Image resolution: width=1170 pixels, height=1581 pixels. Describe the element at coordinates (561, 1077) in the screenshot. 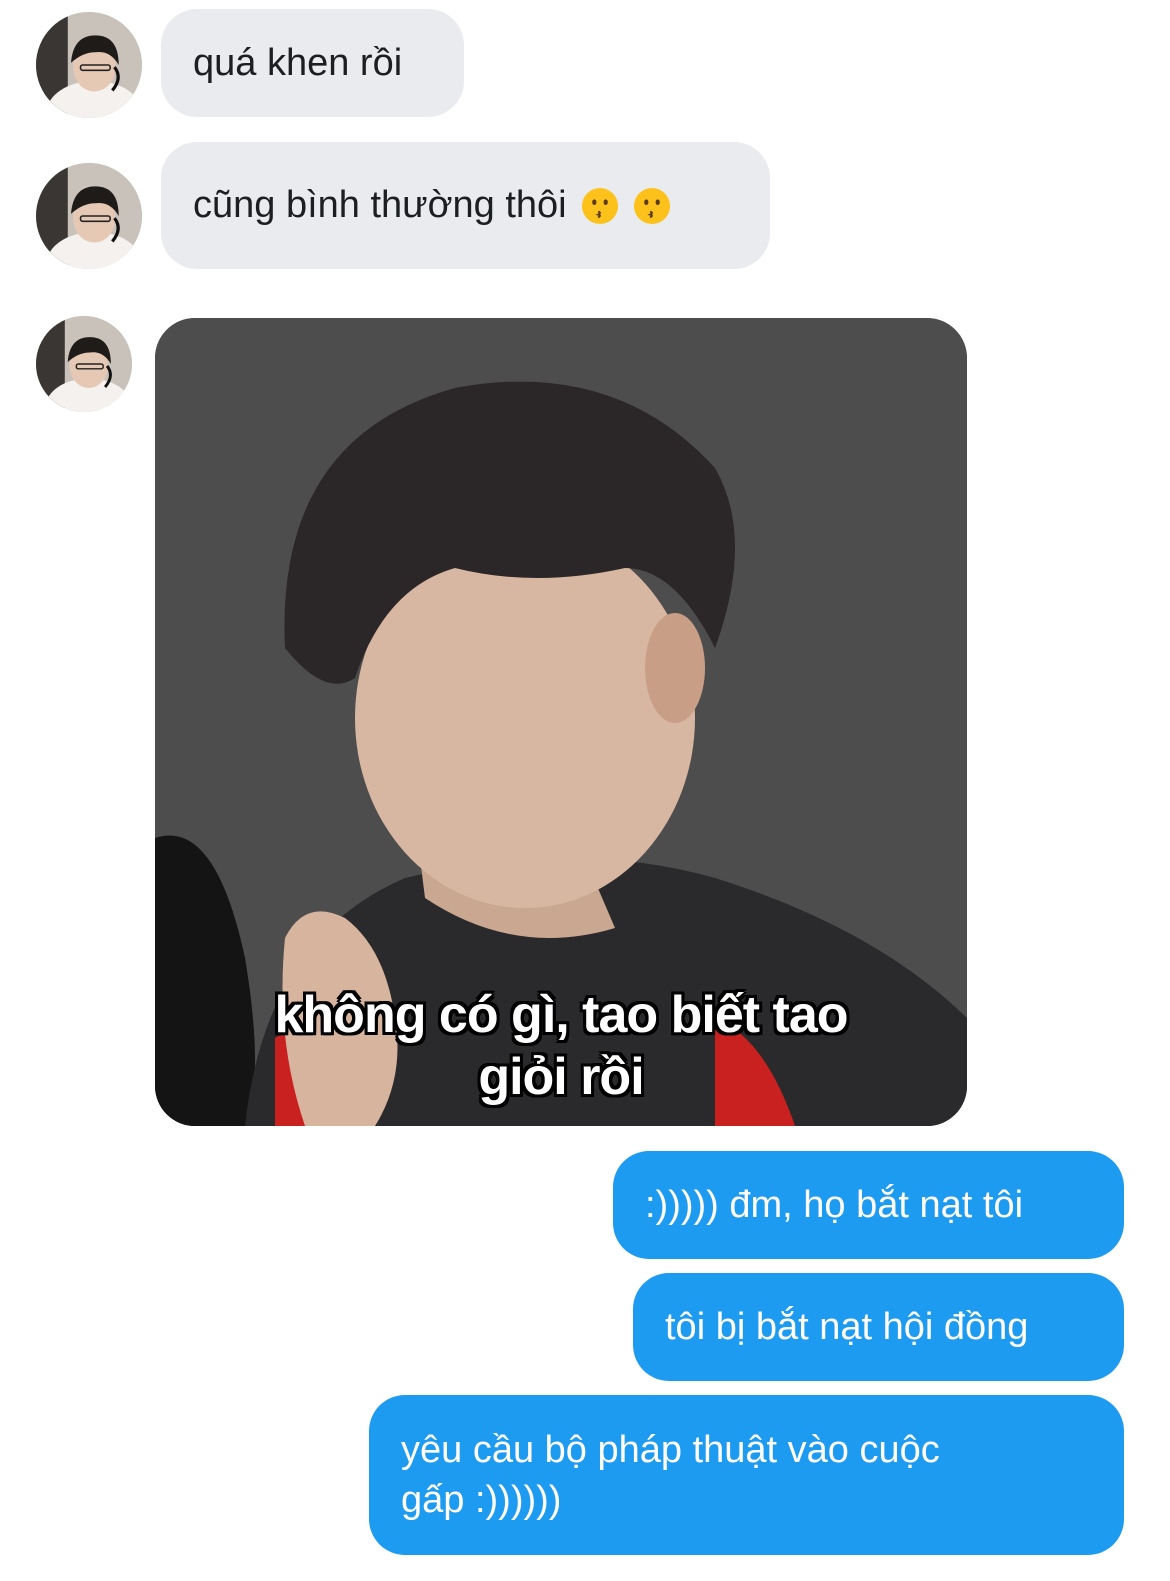

I see `caption-line: giỏi rồi` at that location.